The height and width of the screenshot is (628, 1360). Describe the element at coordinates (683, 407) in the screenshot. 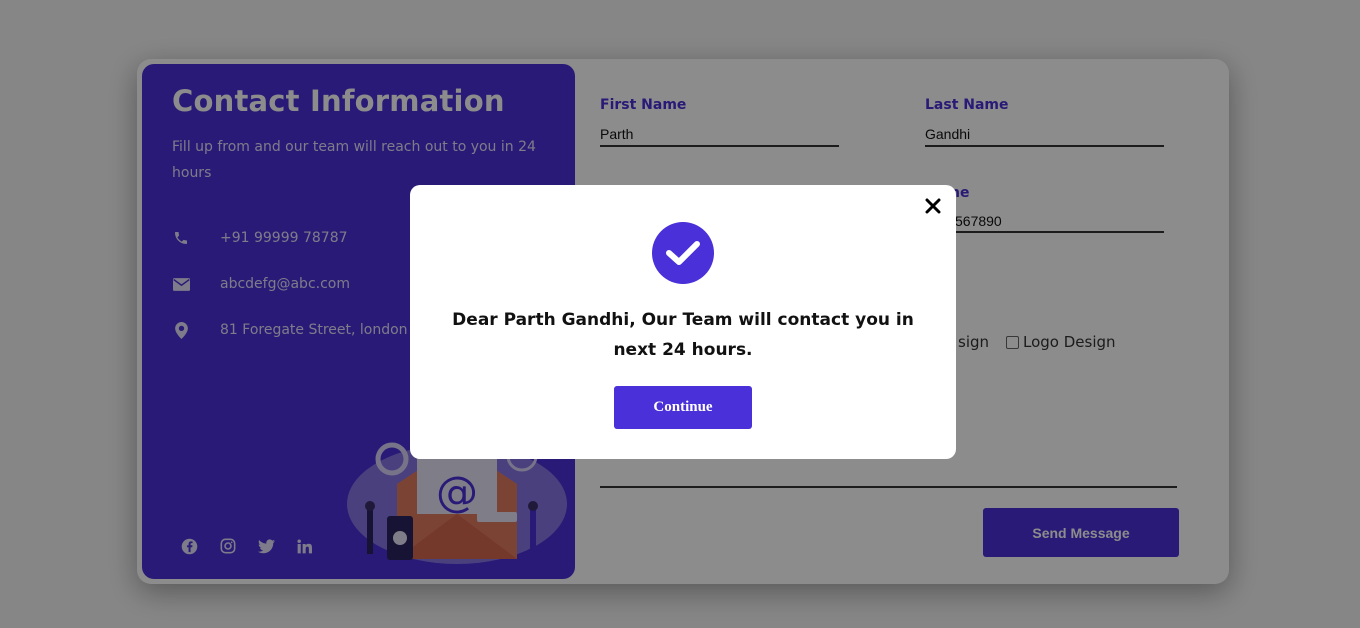

I see `continue-button: Continue` at that location.